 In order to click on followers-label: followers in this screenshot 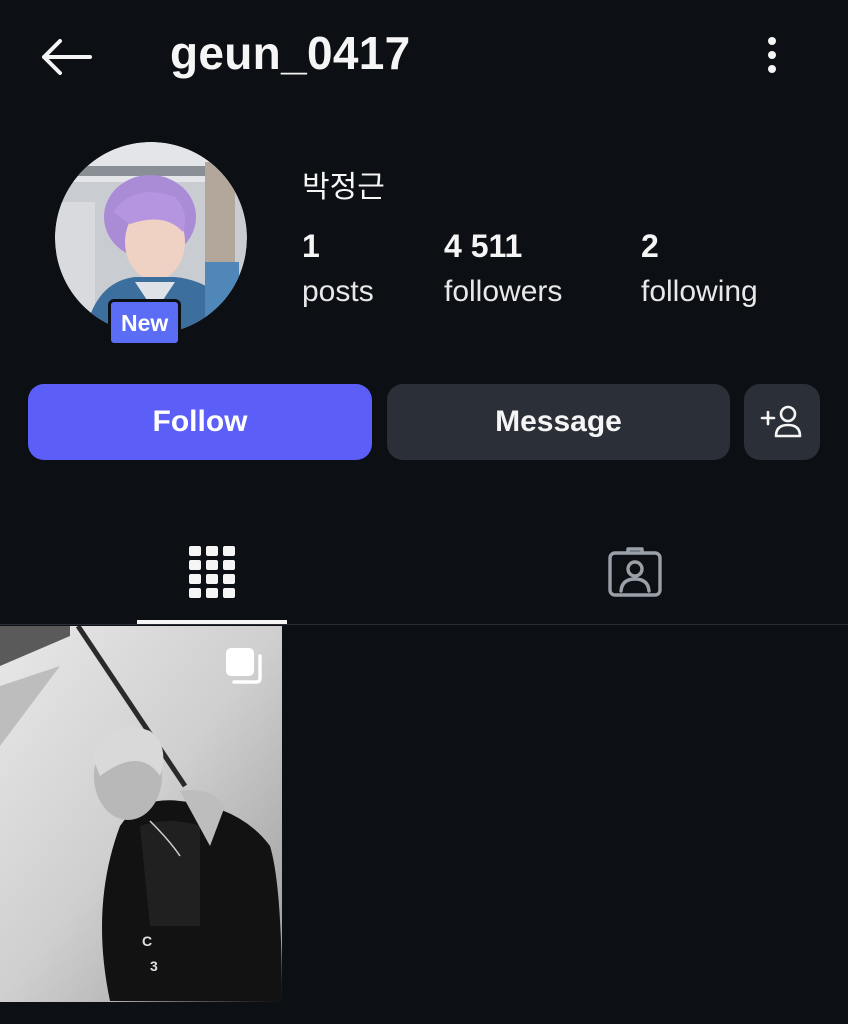, I will do `click(503, 291)`.